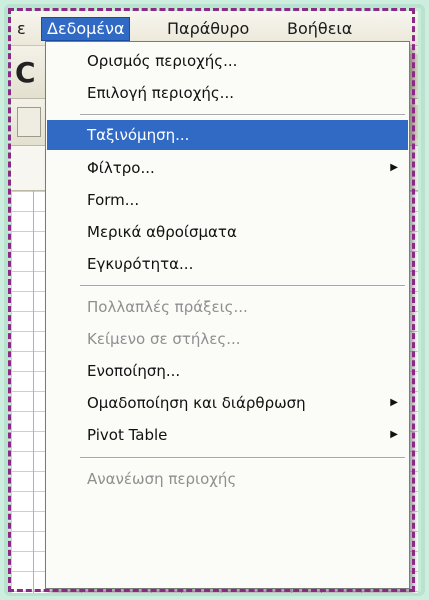  What do you see at coordinates (227, 168) in the screenshot?
I see `menu-item-filter: Φίλτρο... ▶` at bounding box center [227, 168].